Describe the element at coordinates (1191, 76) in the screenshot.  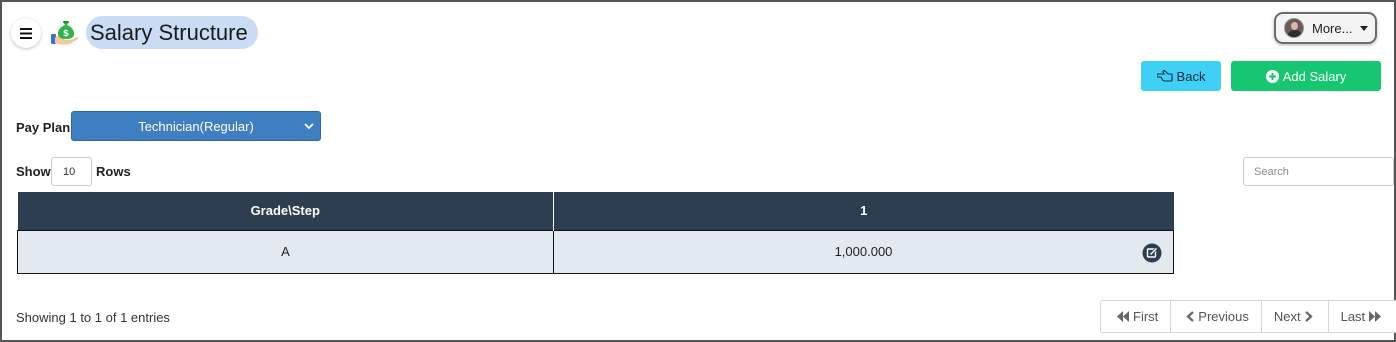
I see `back-button-label: Back` at that location.